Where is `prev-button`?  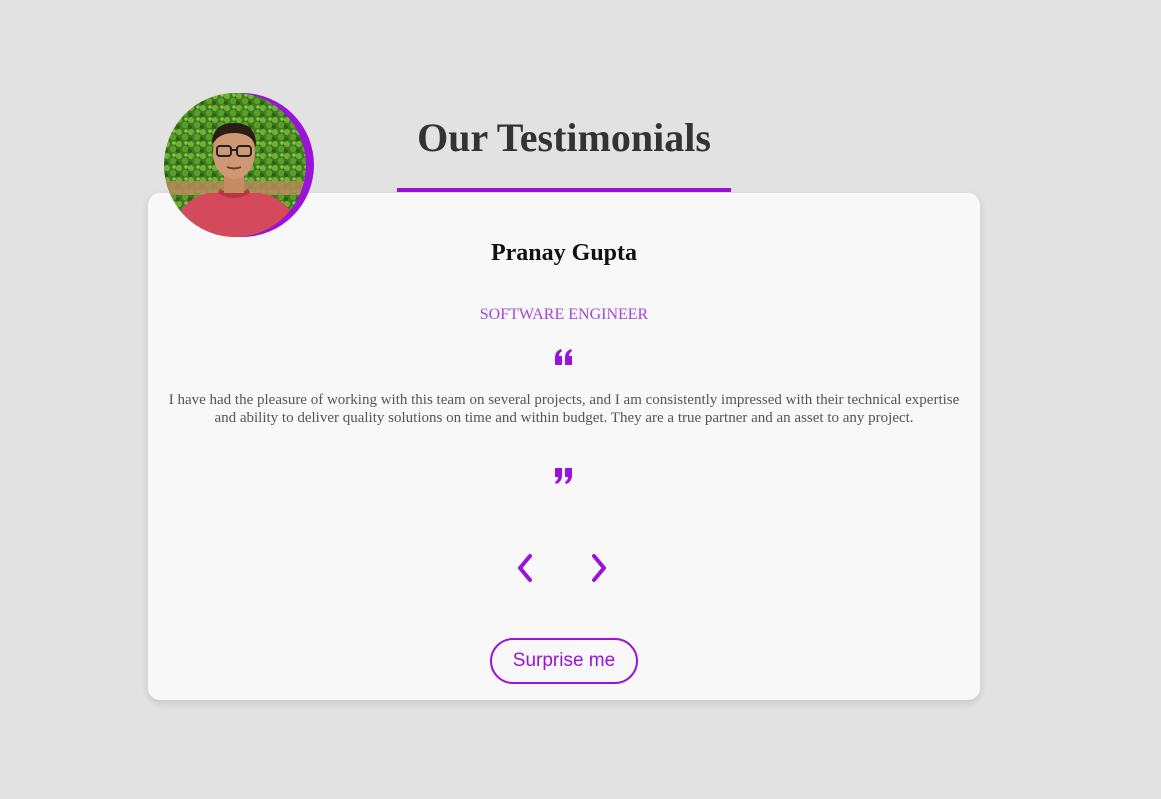 prev-button is located at coordinates (525, 568).